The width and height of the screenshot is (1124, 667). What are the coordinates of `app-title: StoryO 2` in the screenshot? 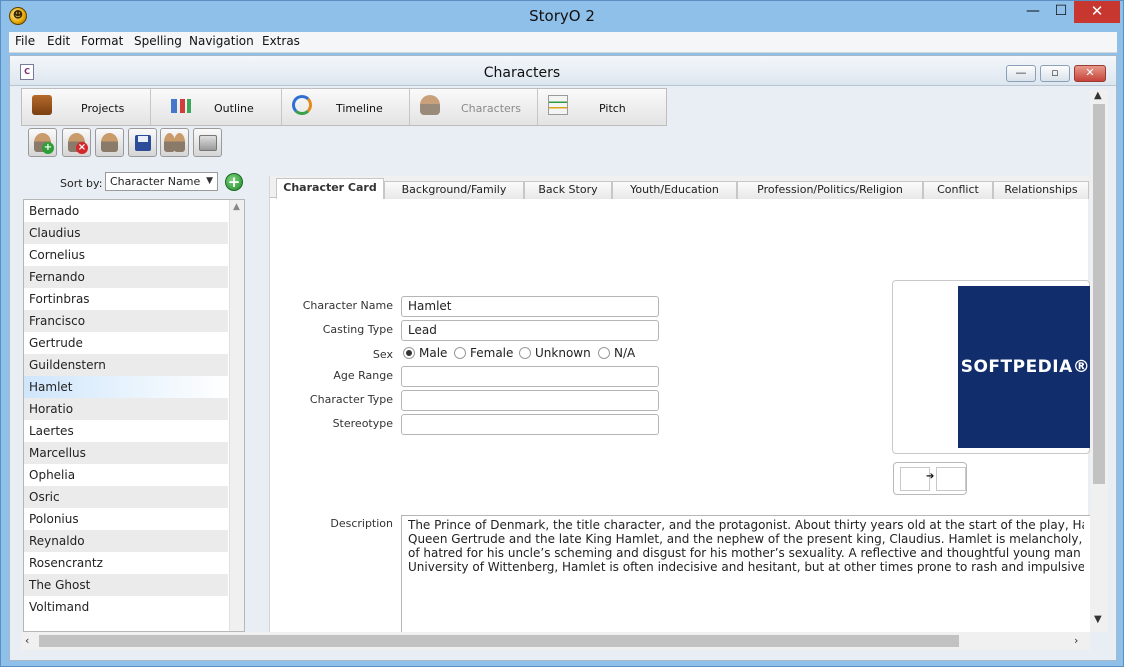 It's located at (562, 16).